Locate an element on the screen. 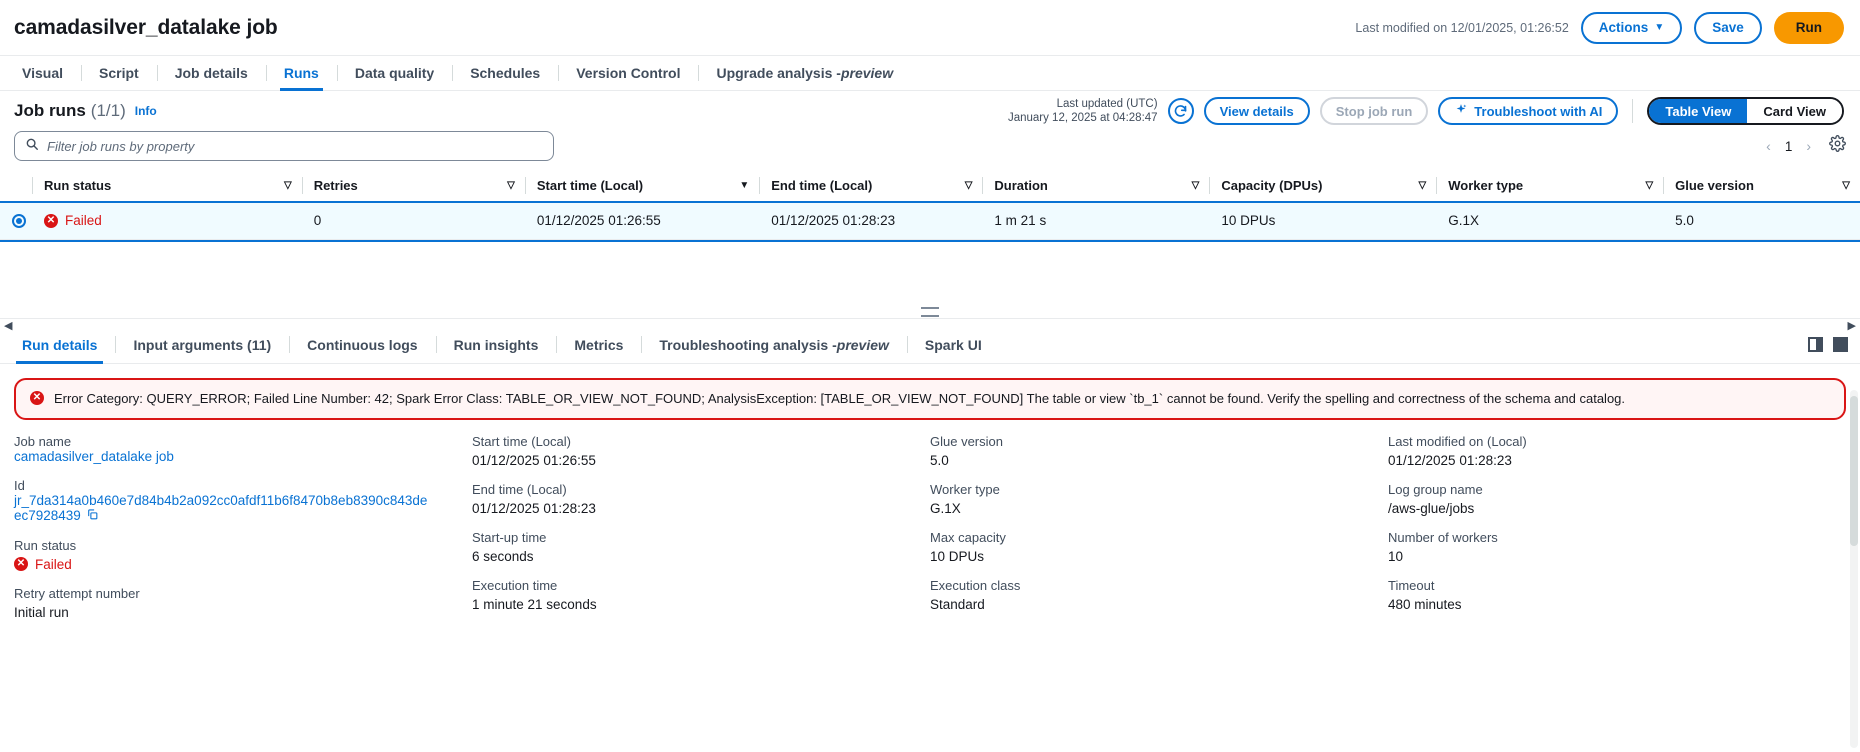 Image resolution: width=1860 pixels, height=752 pixels. btab-input-arguments: Input arguments (11) is located at coordinates (202, 344).